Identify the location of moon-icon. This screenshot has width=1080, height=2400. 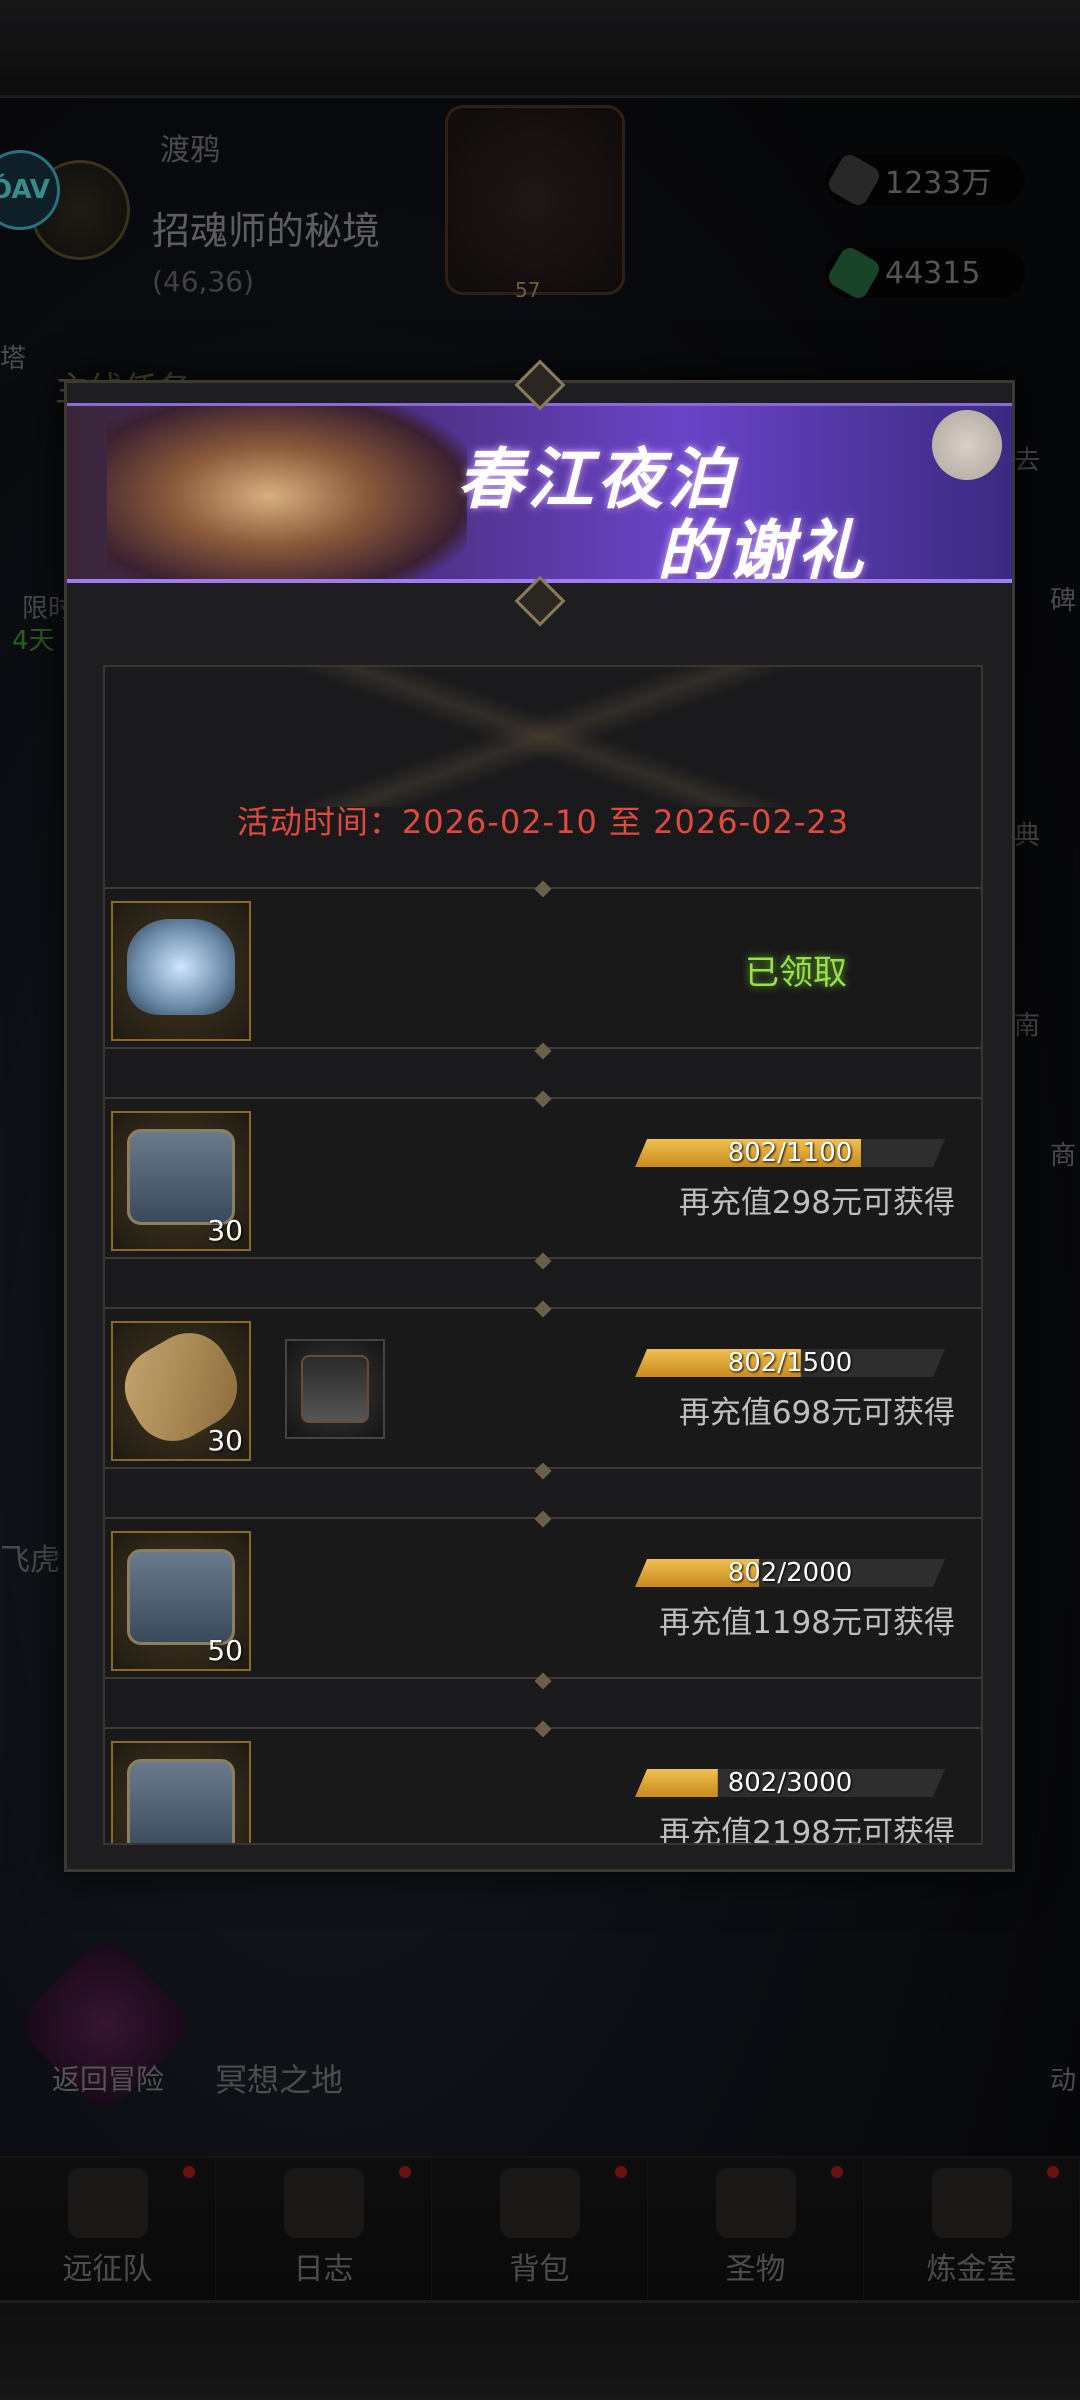
(967, 445).